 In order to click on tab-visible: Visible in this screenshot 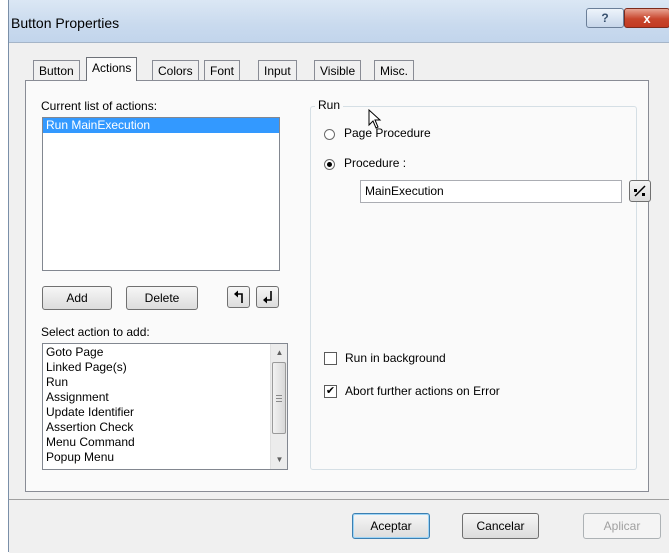, I will do `click(338, 70)`.